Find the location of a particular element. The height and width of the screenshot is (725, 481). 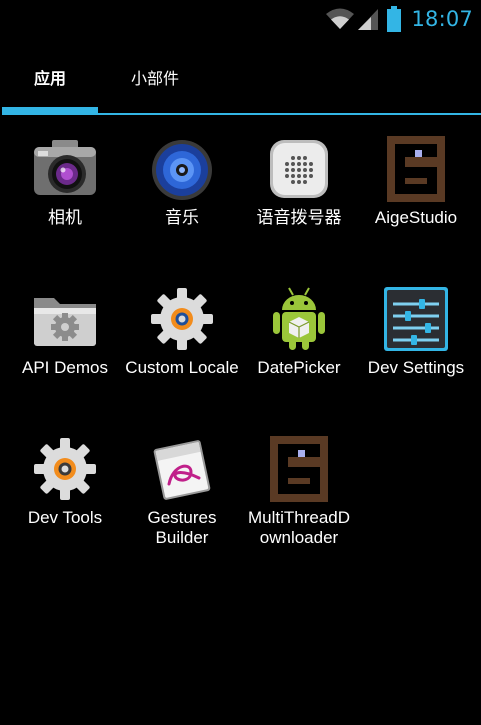

wifi-icon is located at coordinates (340, 19).